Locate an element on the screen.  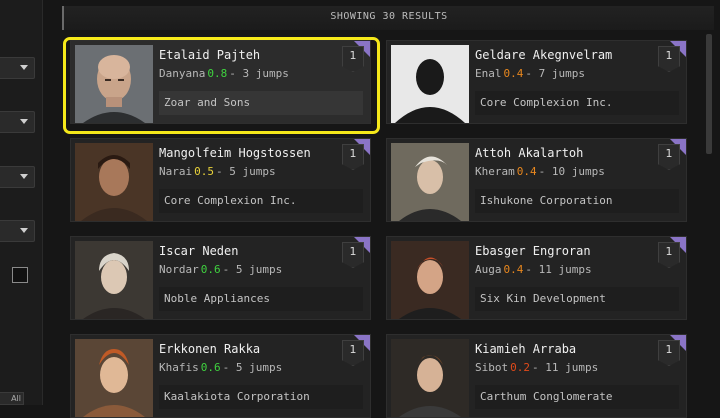
agent-location: Kheram 0.4- 10 jumps is located at coordinates (540, 171).